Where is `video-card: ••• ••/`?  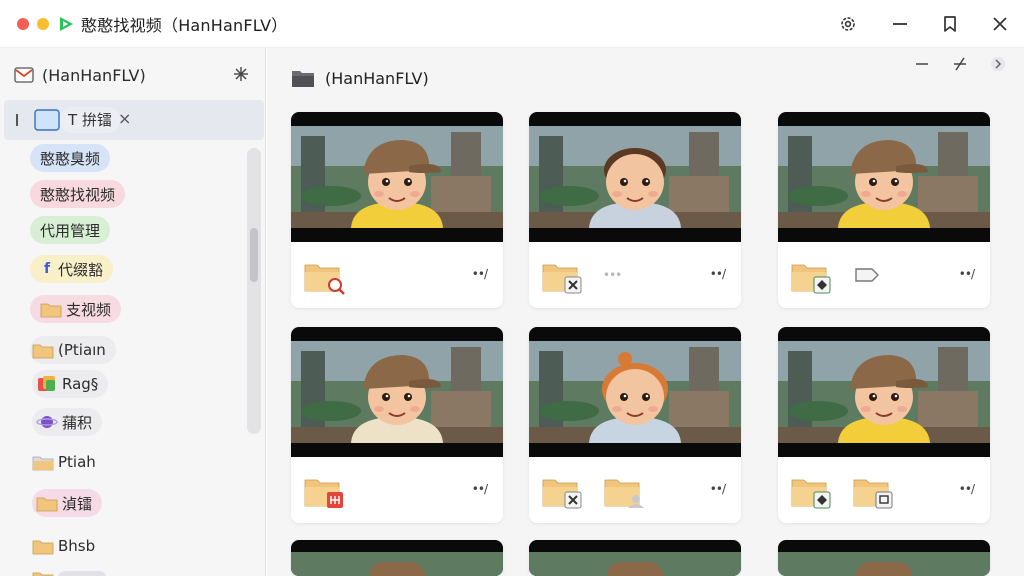 video-card: ••• ••/ is located at coordinates (635, 210).